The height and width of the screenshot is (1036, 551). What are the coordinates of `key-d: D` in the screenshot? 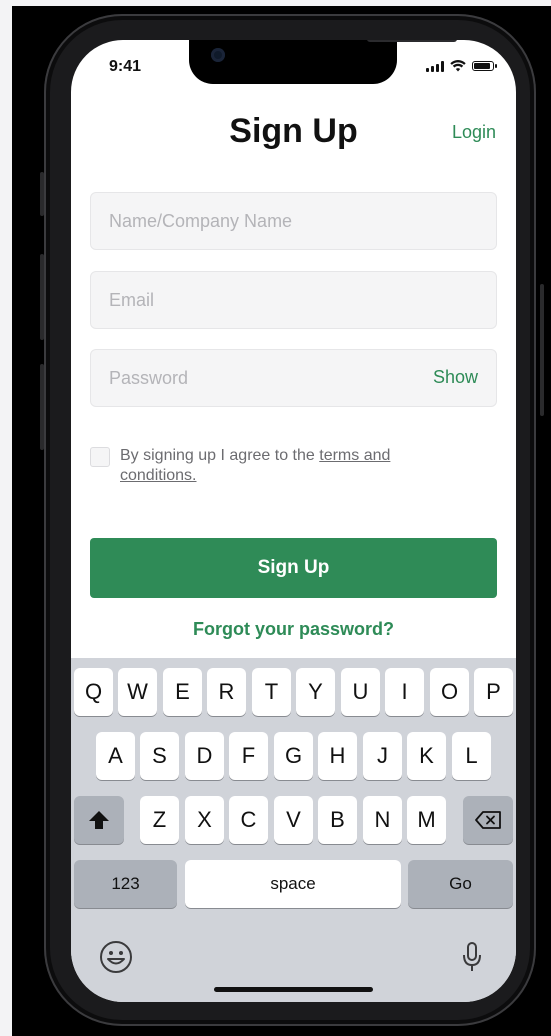 It's located at (204, 756).